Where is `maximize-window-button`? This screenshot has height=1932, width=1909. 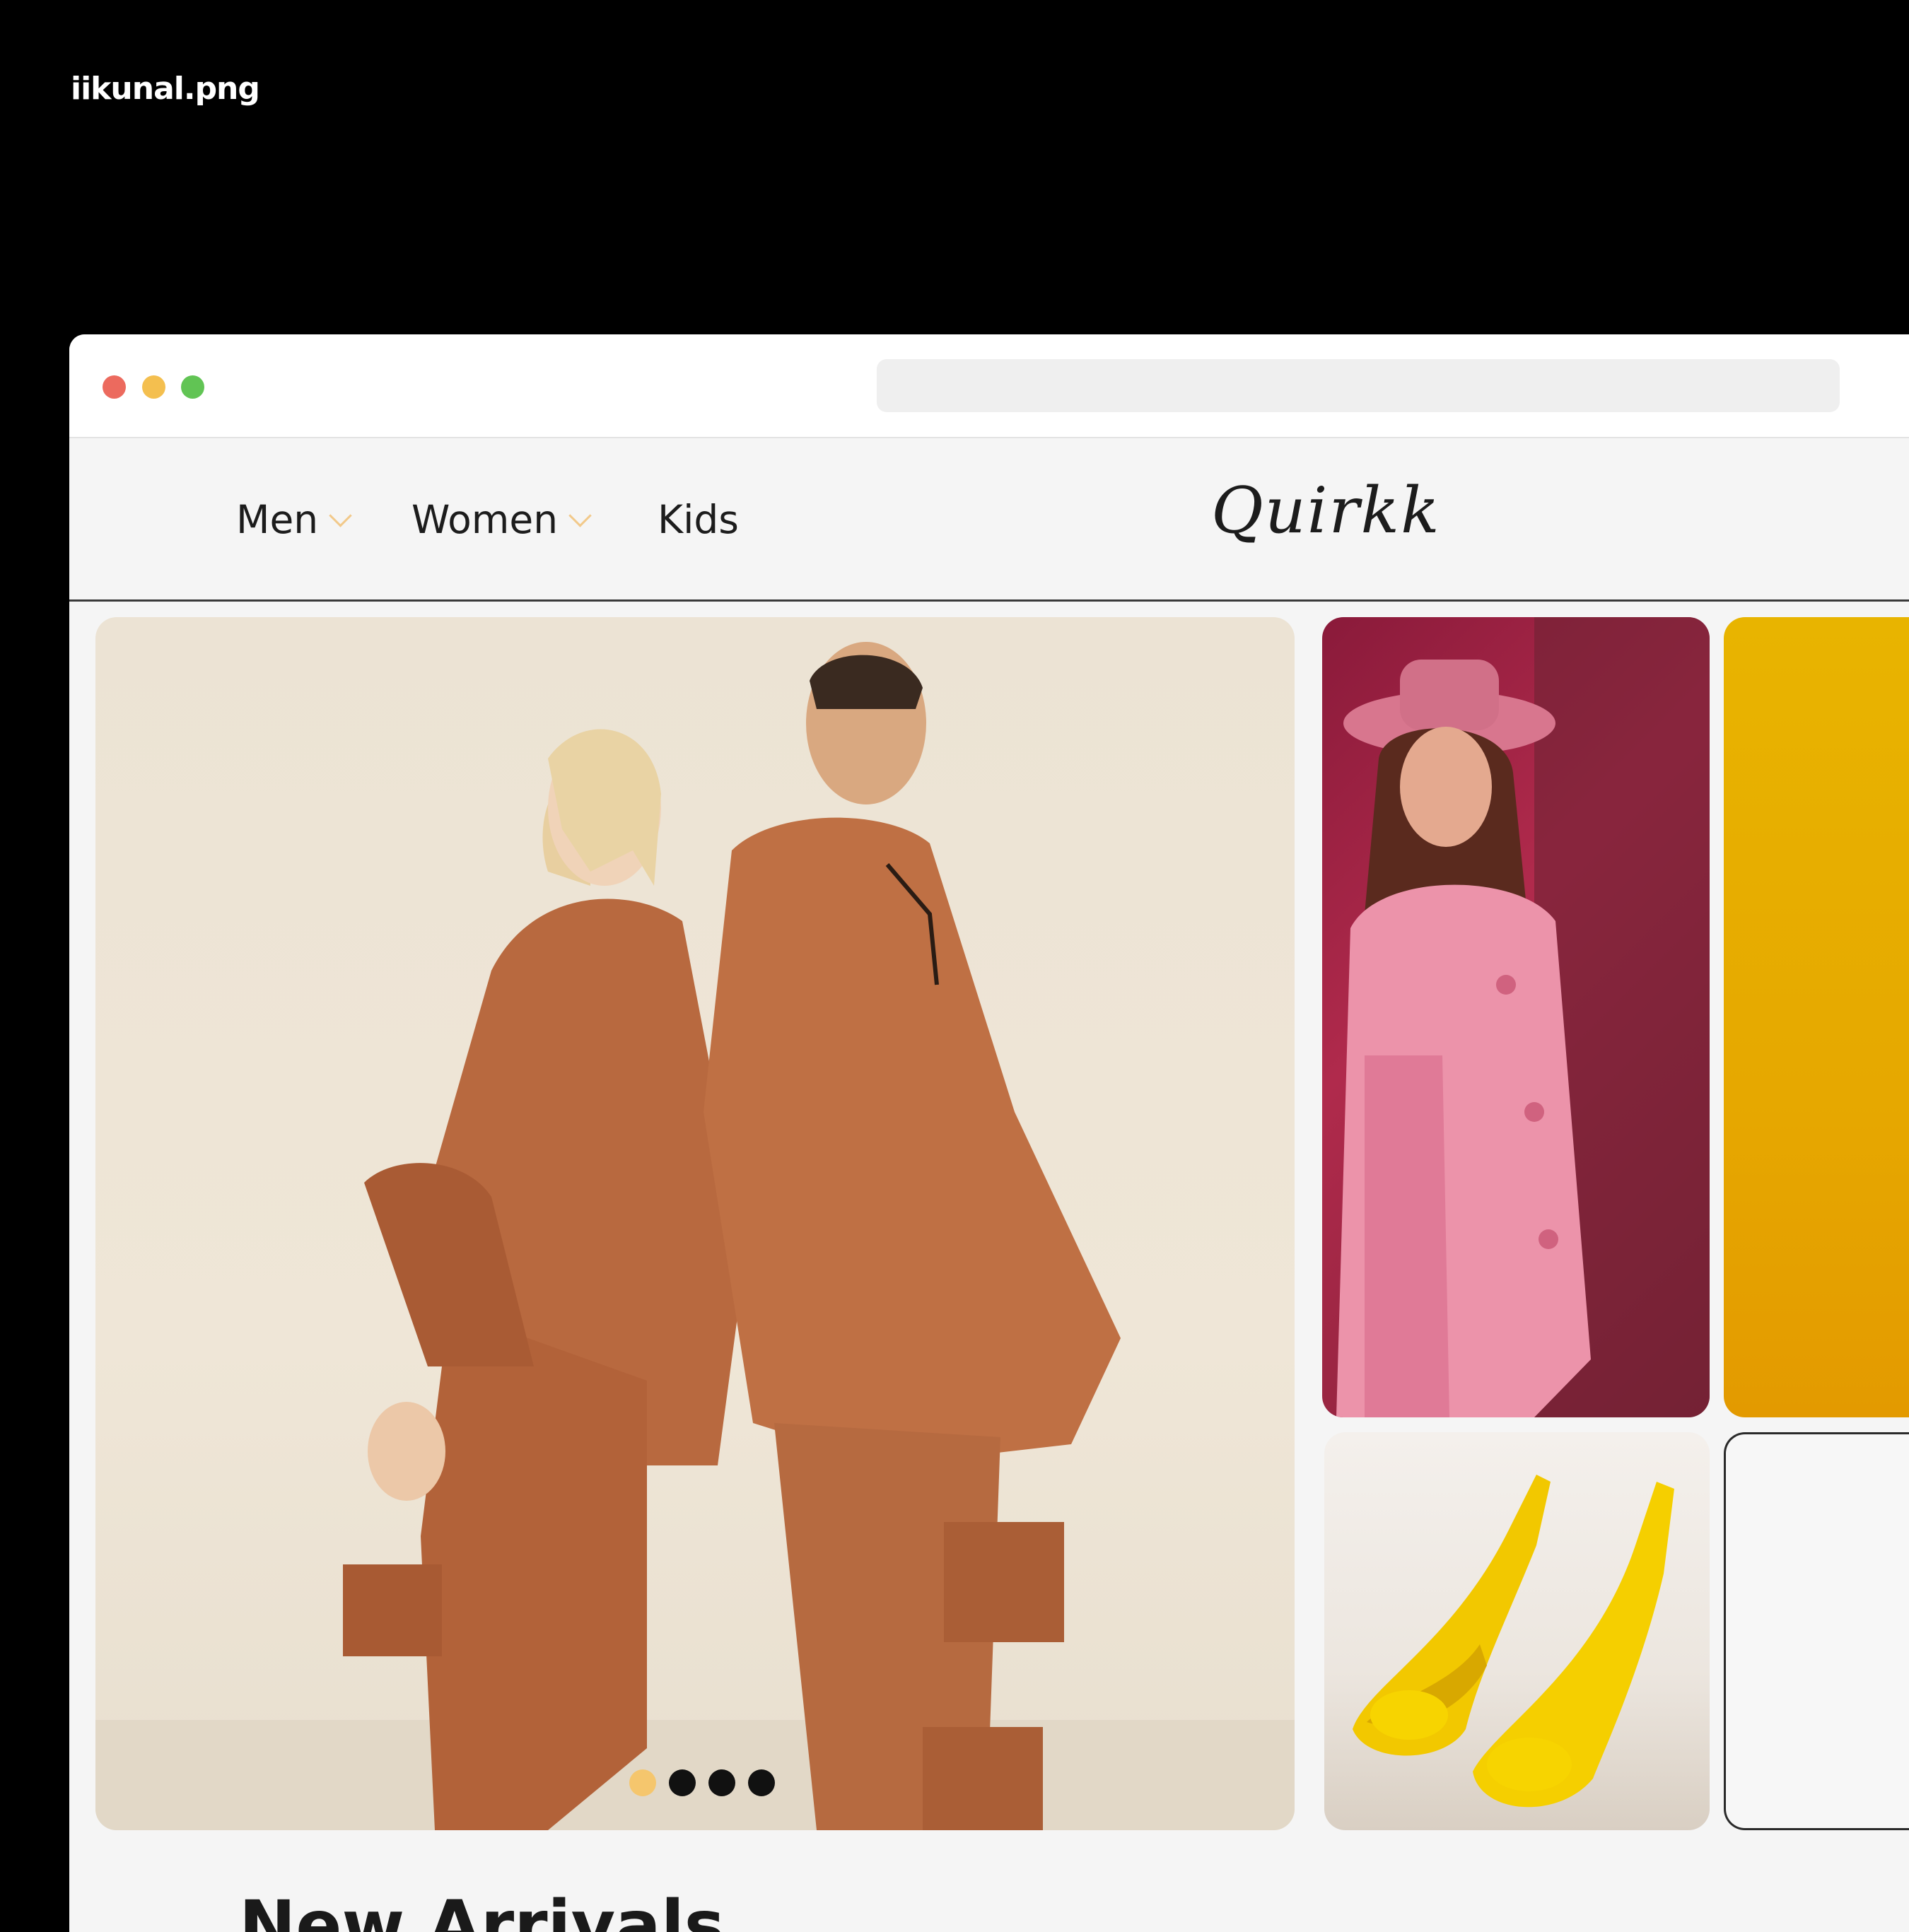 maximize-window-button is located at coordinates (192, 387).